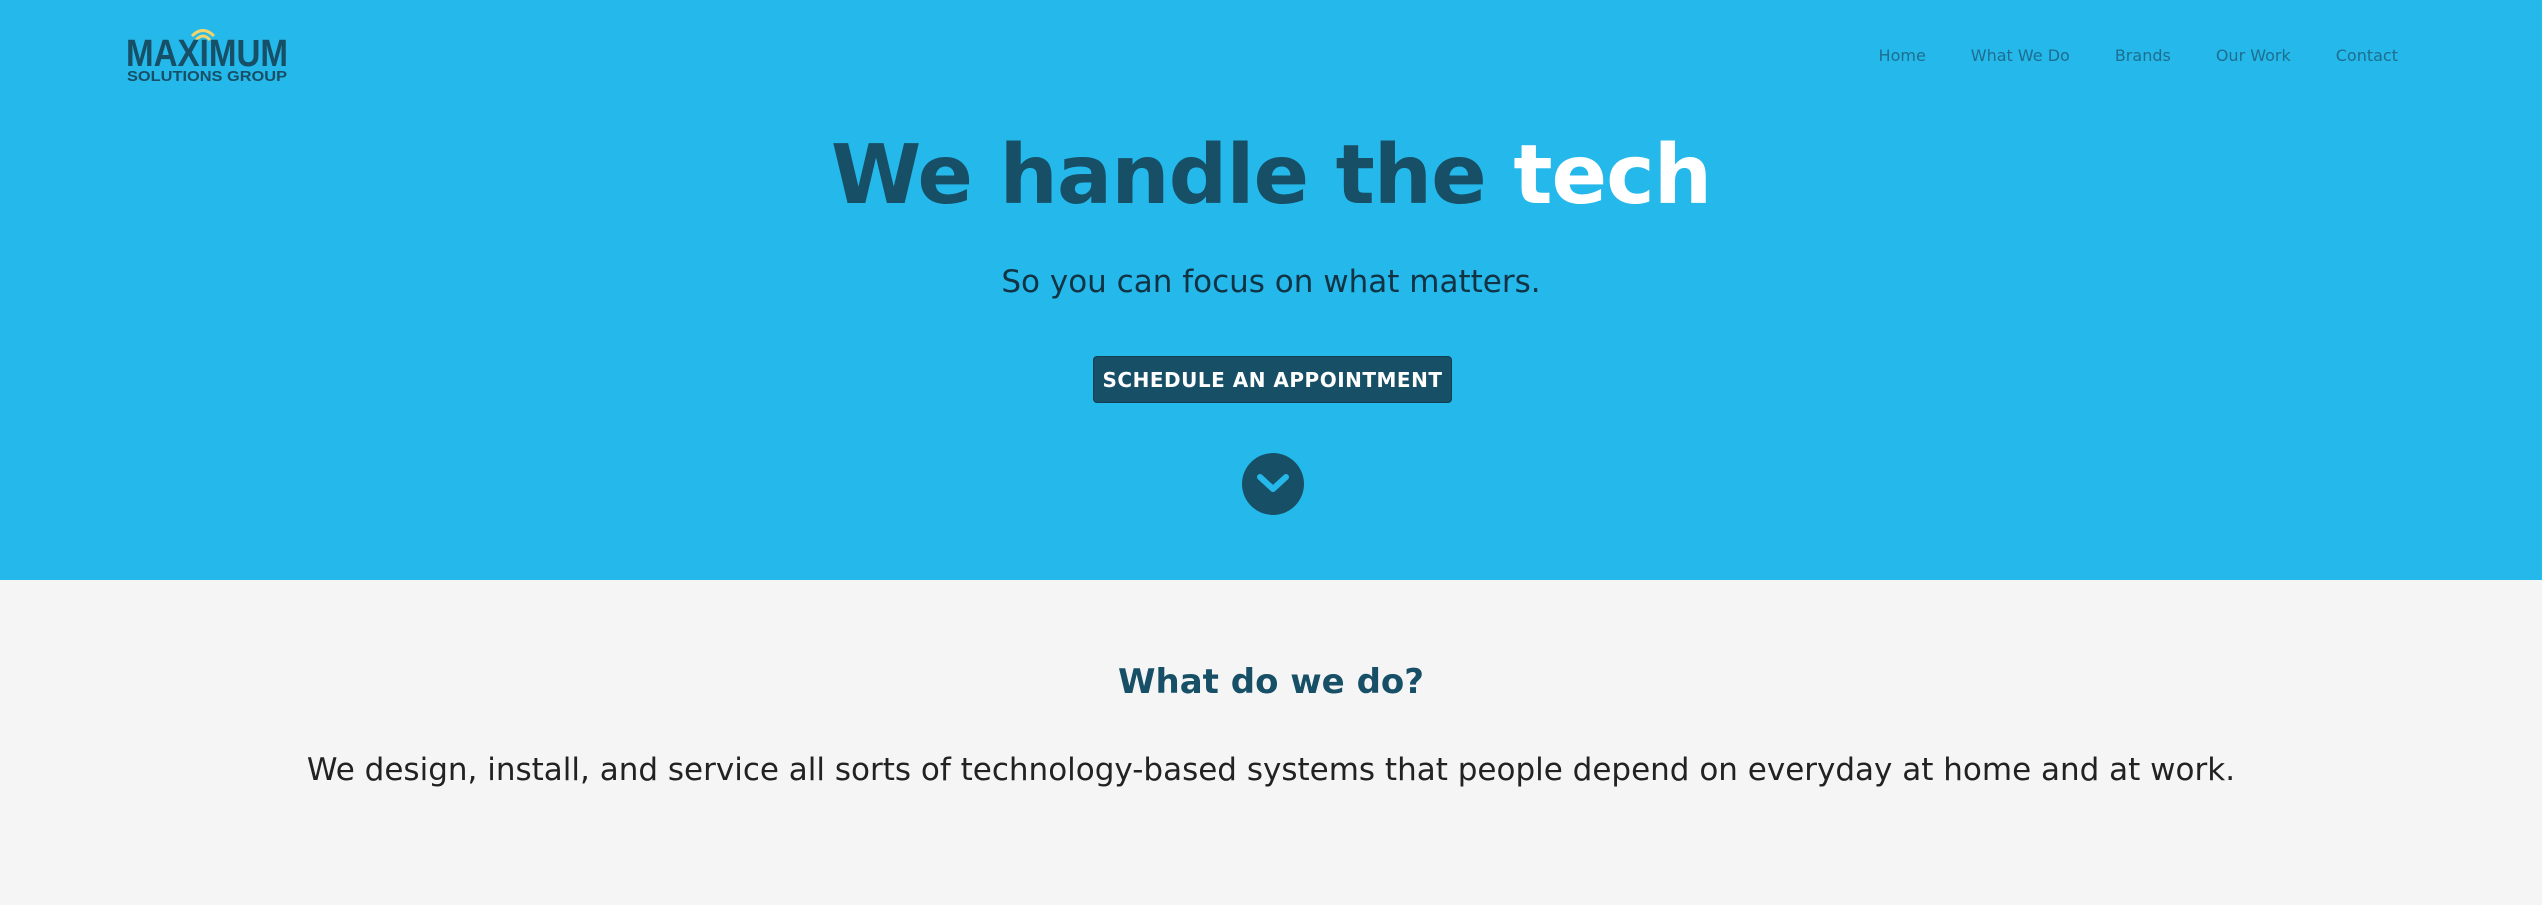 The image size is (2542, 905). I want to click on nav-link-contact: Contact, so click(2367, 56).